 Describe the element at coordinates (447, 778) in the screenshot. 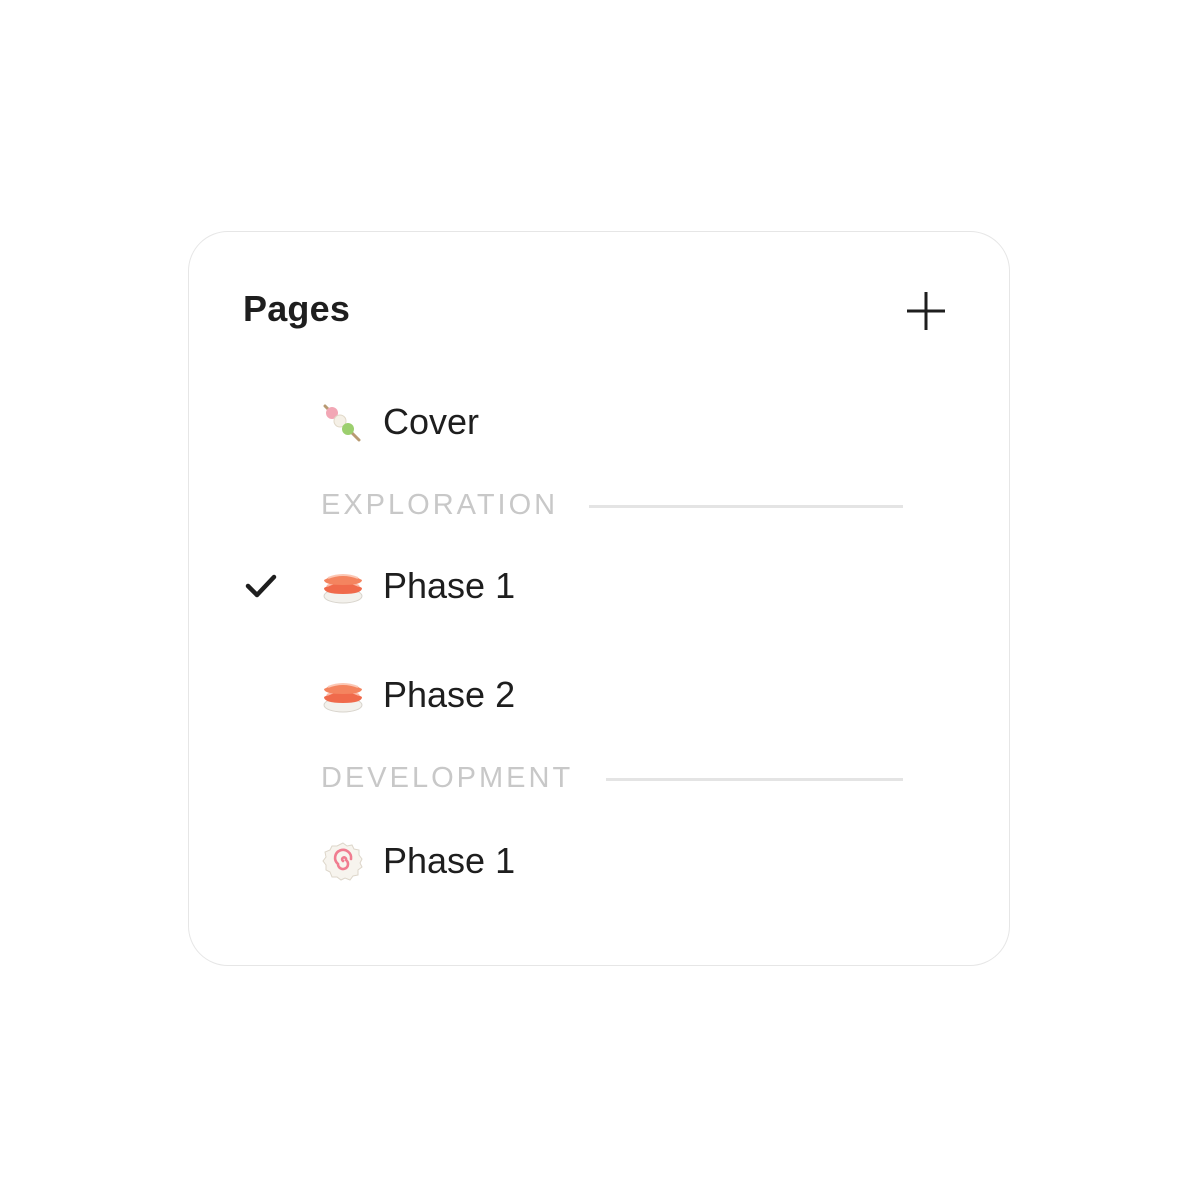

I see `section-label: DEVELOPMENT` at that location.